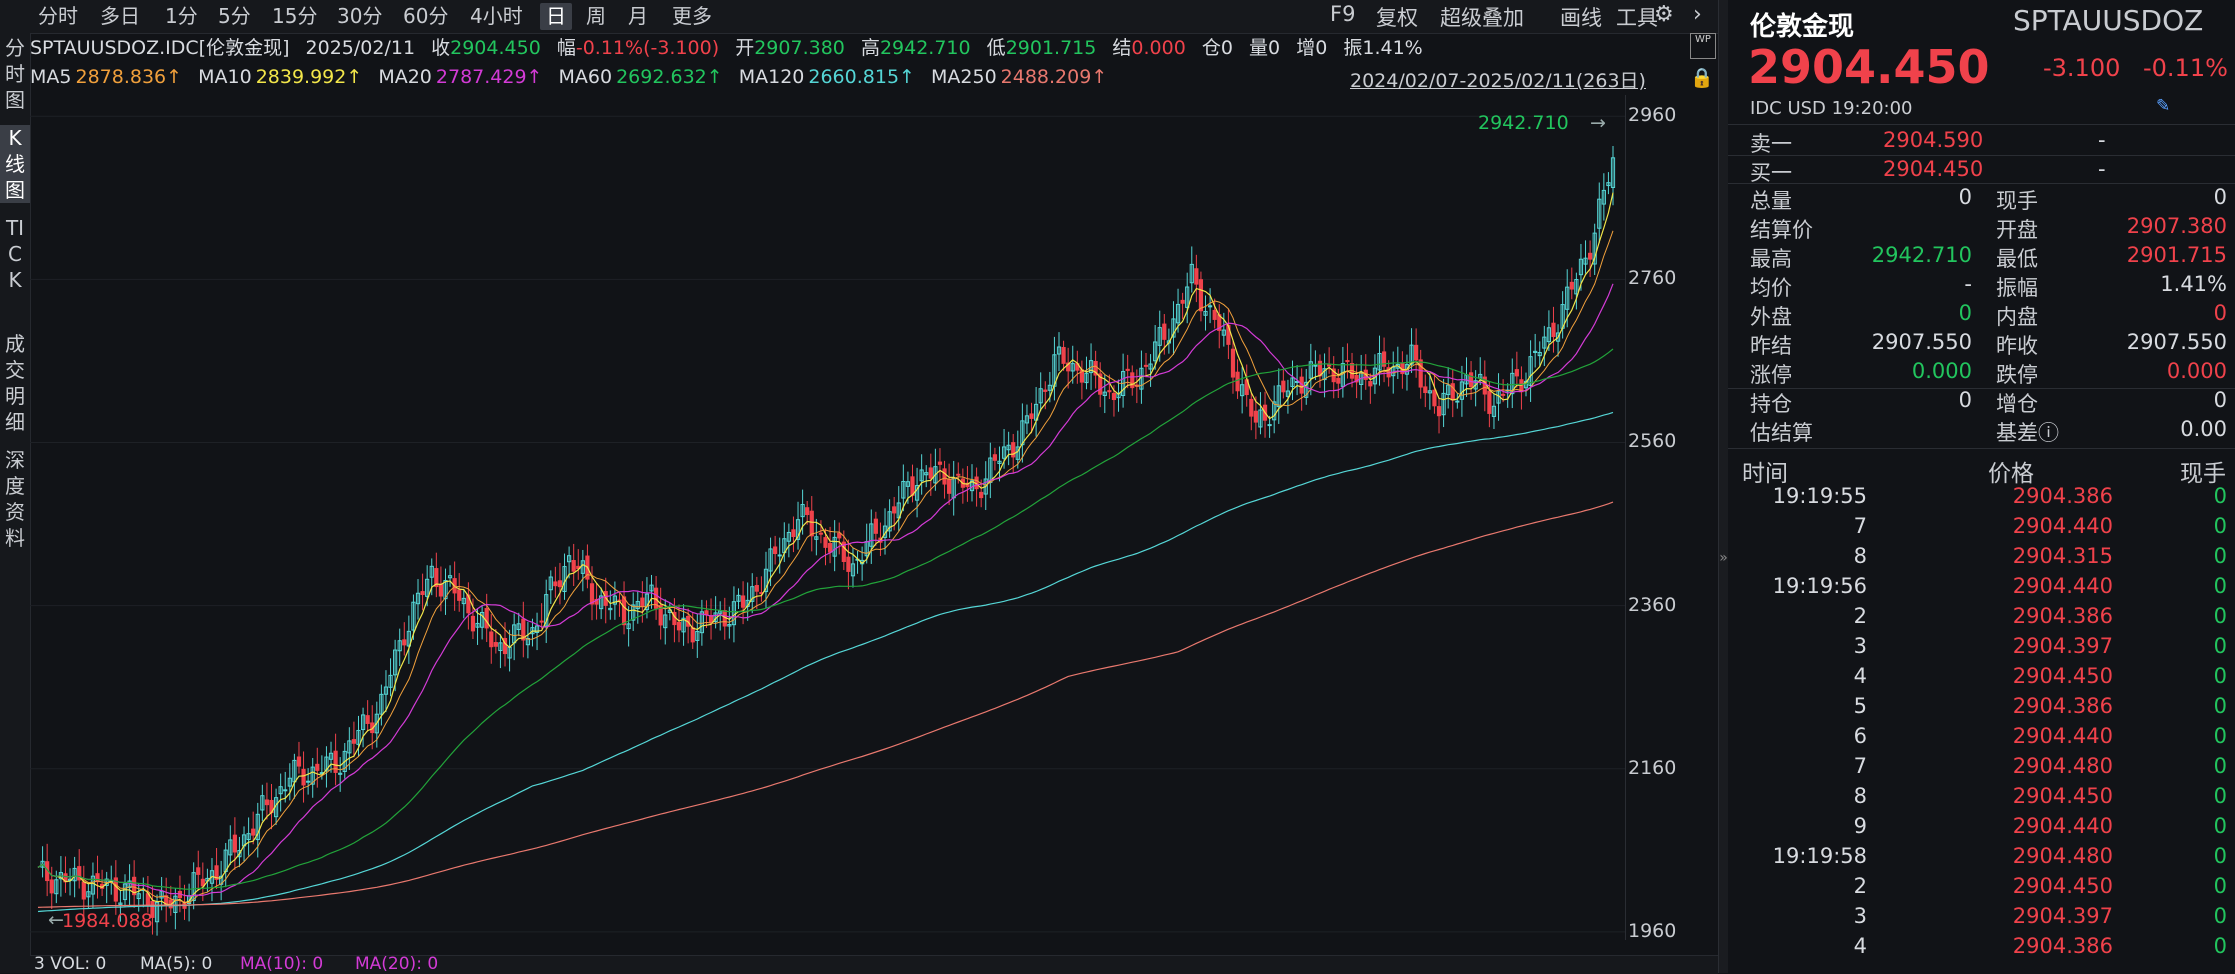 The image size is (2235, 974). What do you see at coordinates (160, 48) in the screenshot?
I see `symbol-label: SPTAUUSDOZ.IDC[伦敦金现]` at bounding box center [160, 48].